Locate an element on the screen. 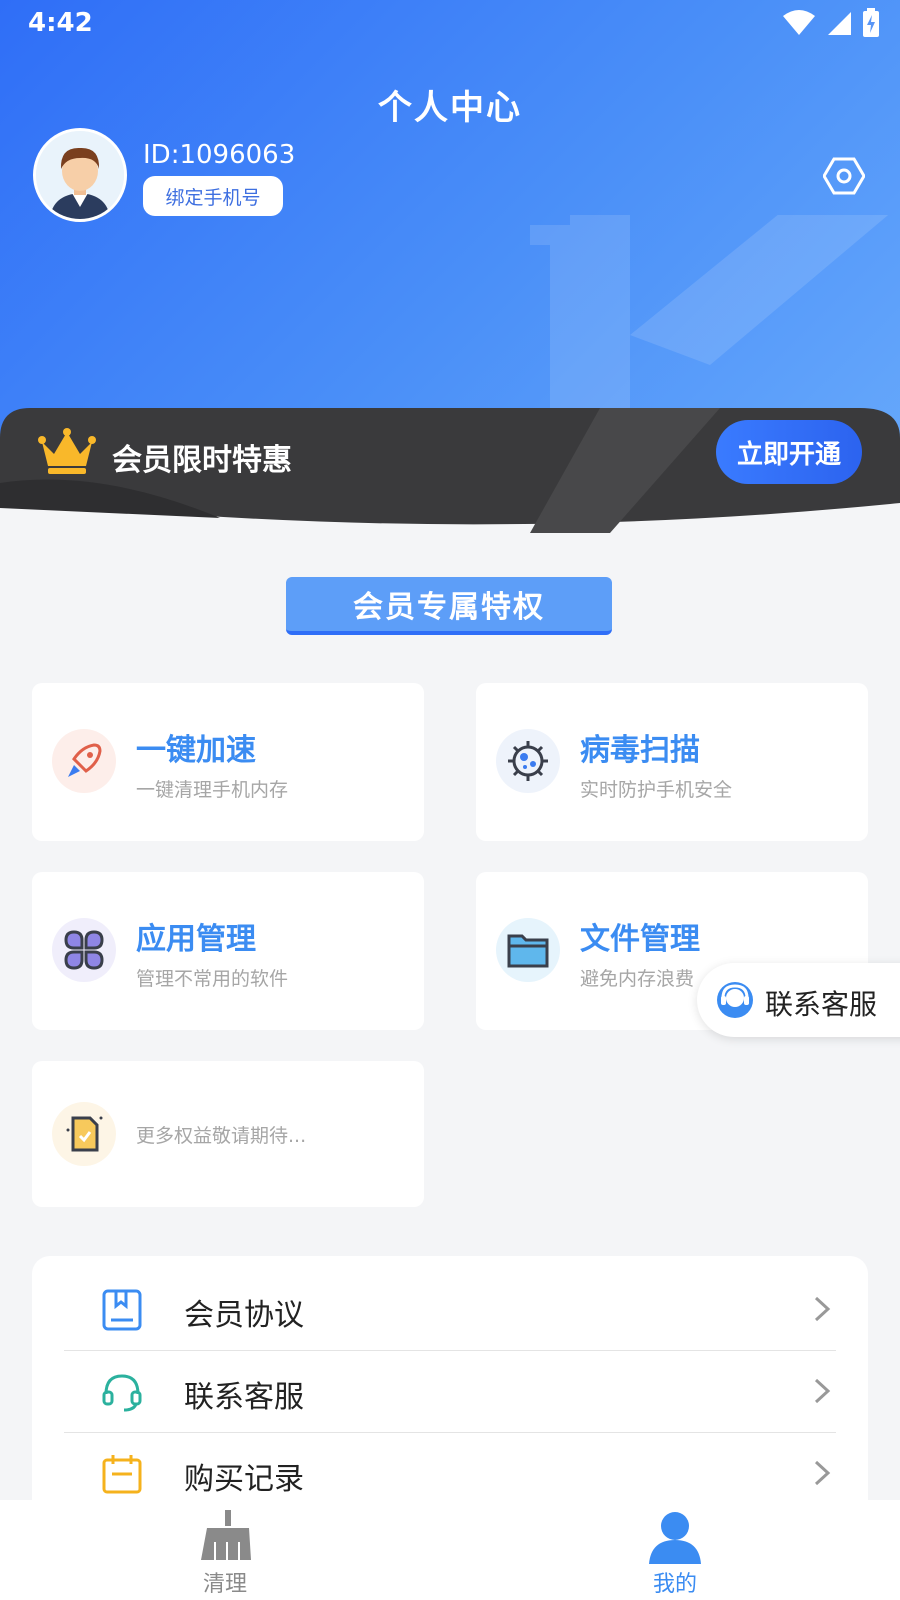 The height and width of the screenshot is (1600, 900). signal-icon is located at coordinates (839, 23).